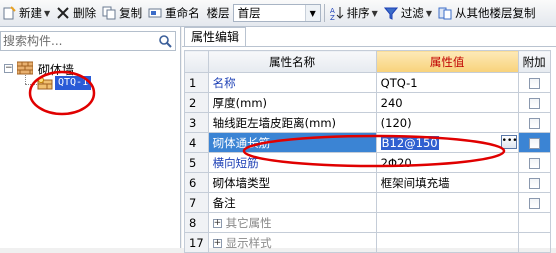  What do you see at coordinates (196, 102) in the screenshot?
I see `row-number: 2` at bounding box center [196, 102].